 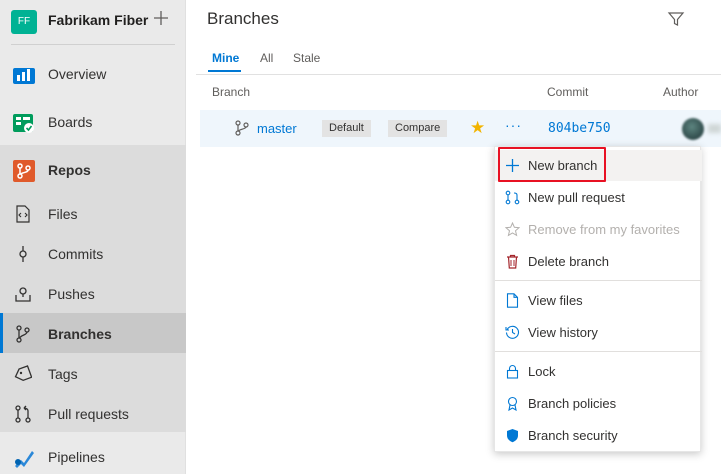 I want to click on menu-item-label: View history, so click(x=563, y=332).